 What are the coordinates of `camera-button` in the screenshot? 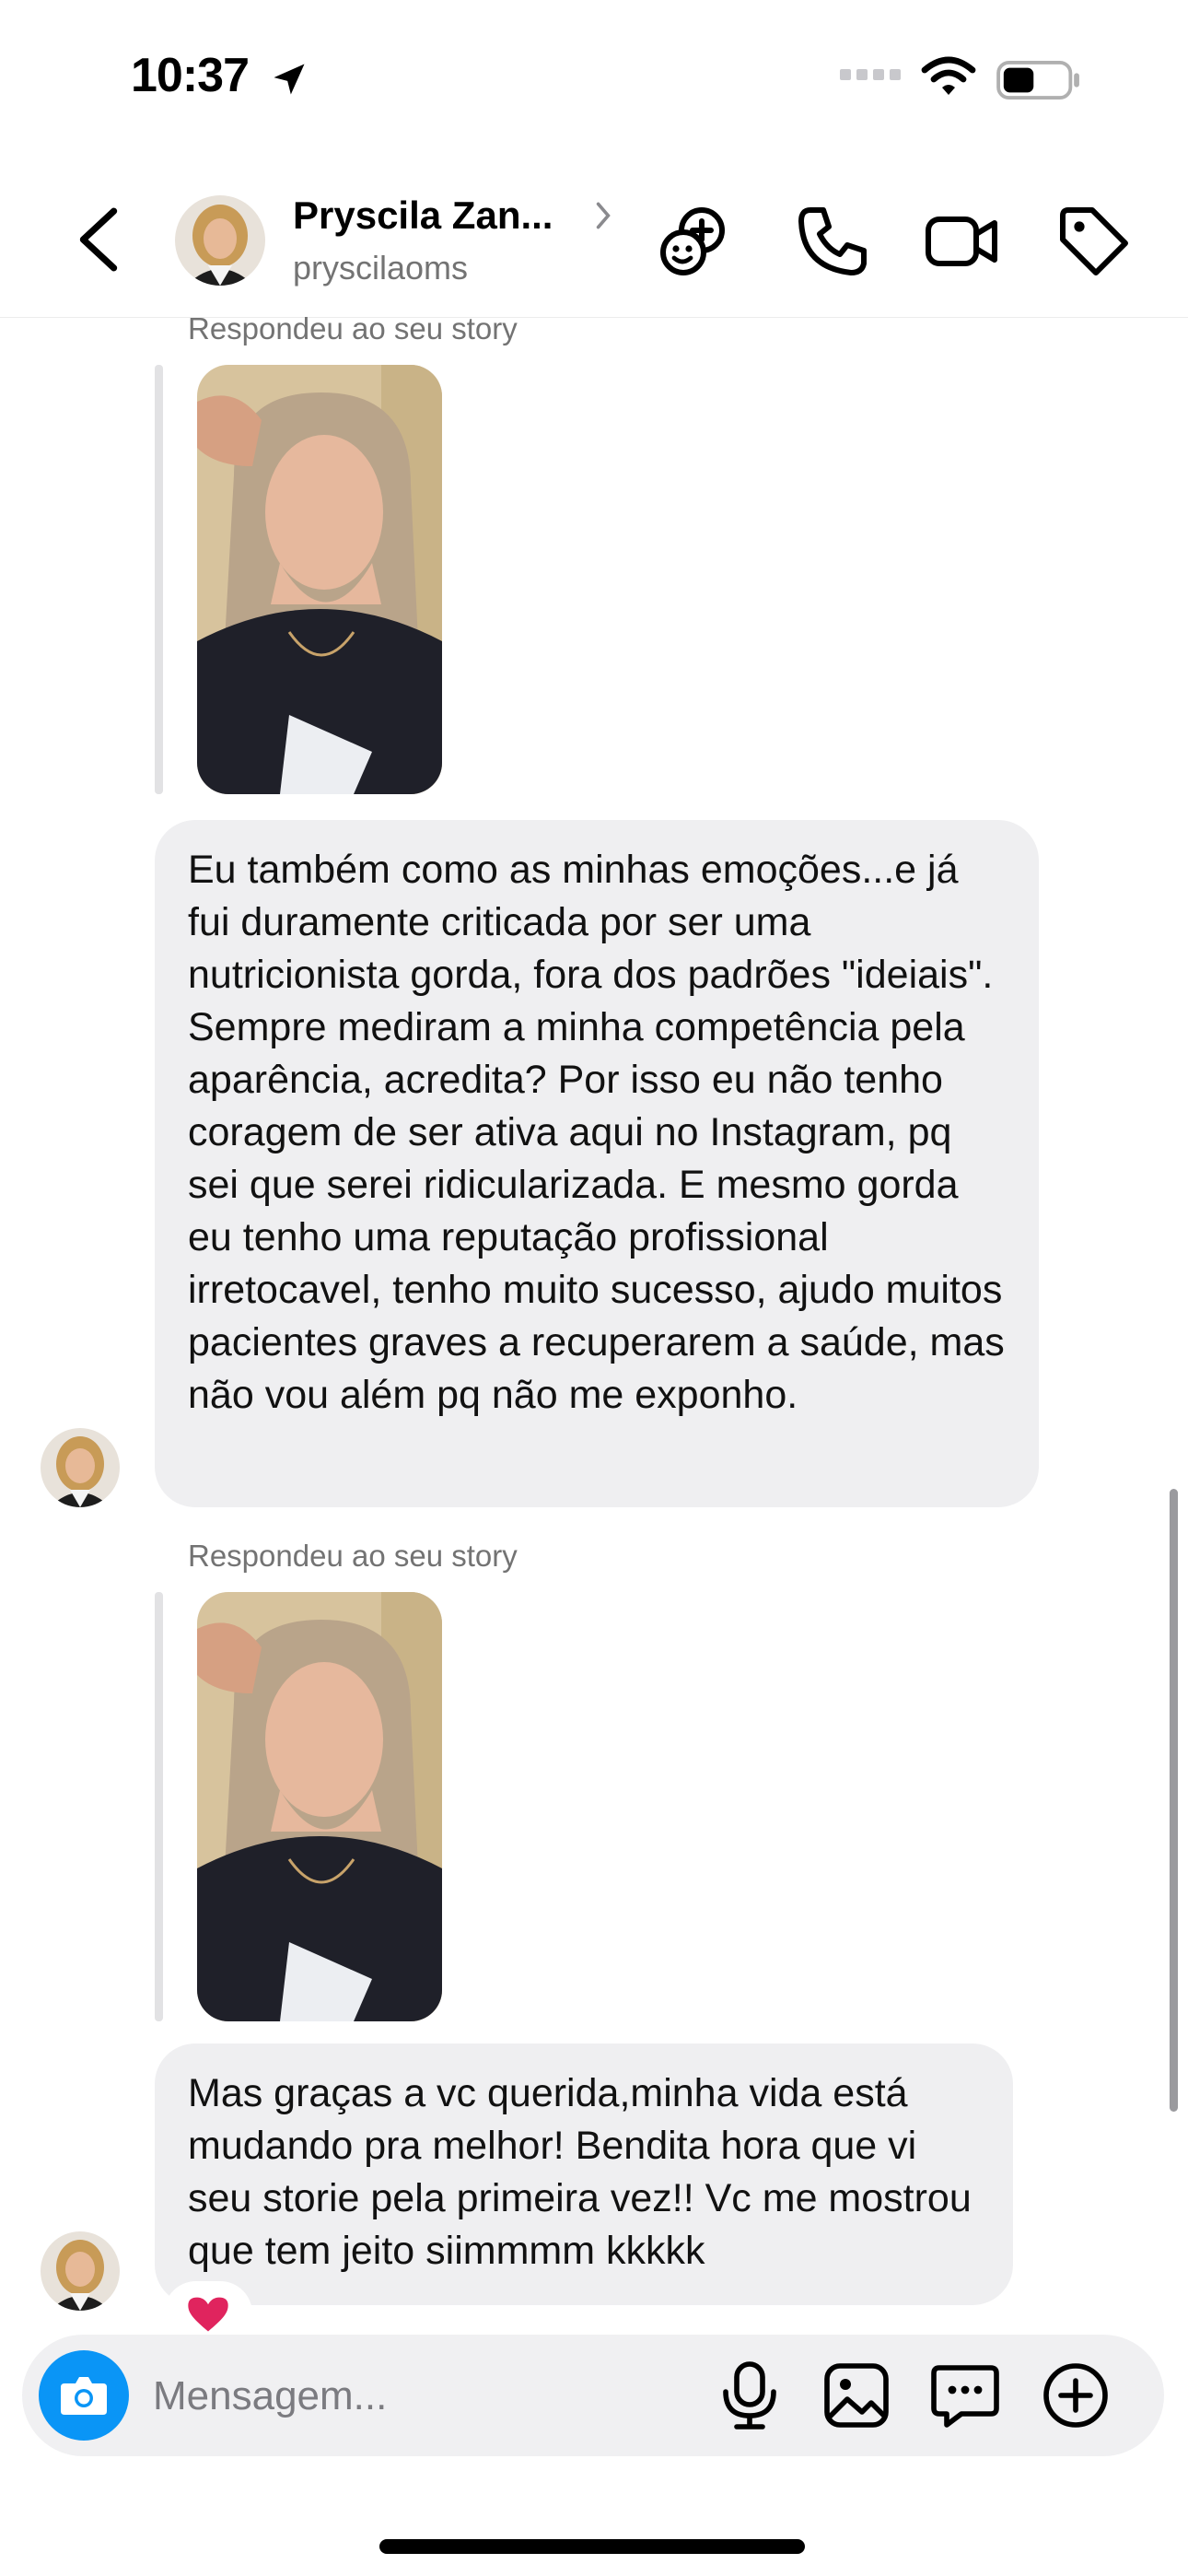 It's located at (84, 2395).